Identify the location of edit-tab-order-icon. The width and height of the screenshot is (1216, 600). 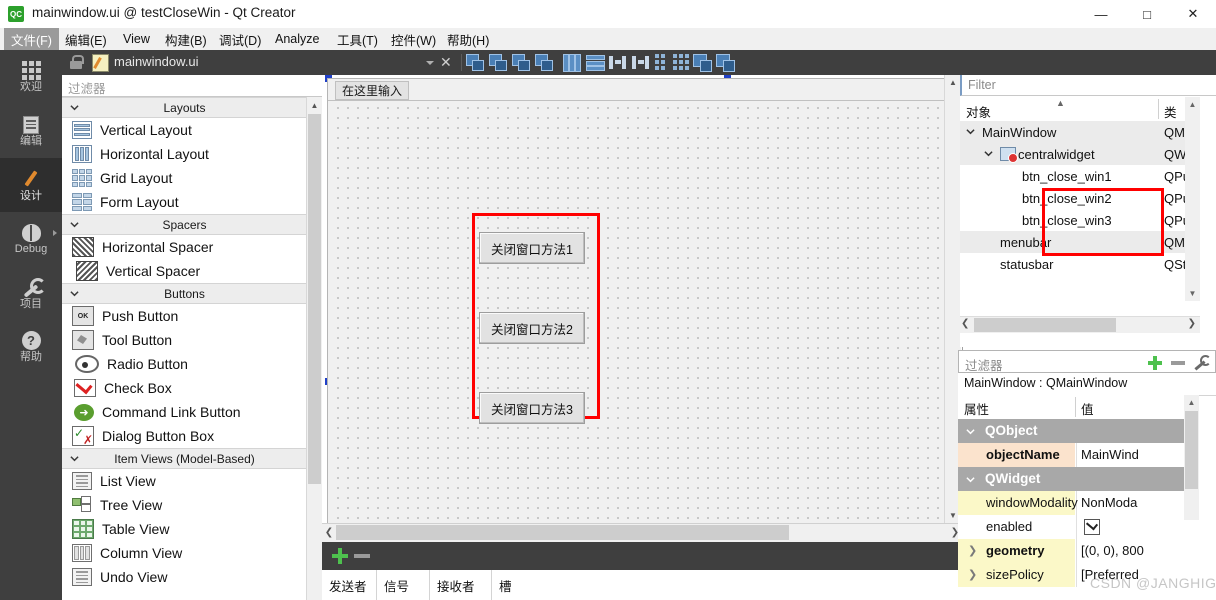
(544, 62).